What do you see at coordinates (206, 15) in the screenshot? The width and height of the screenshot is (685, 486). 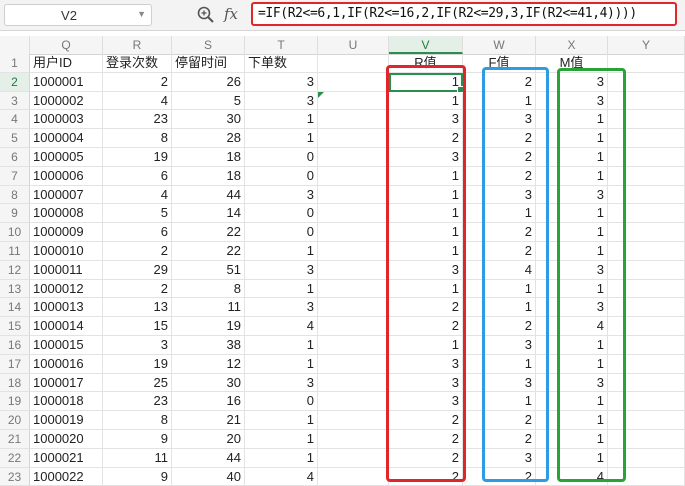 I see `magnifier-zoom-icon` at bounding box center [206, 15].